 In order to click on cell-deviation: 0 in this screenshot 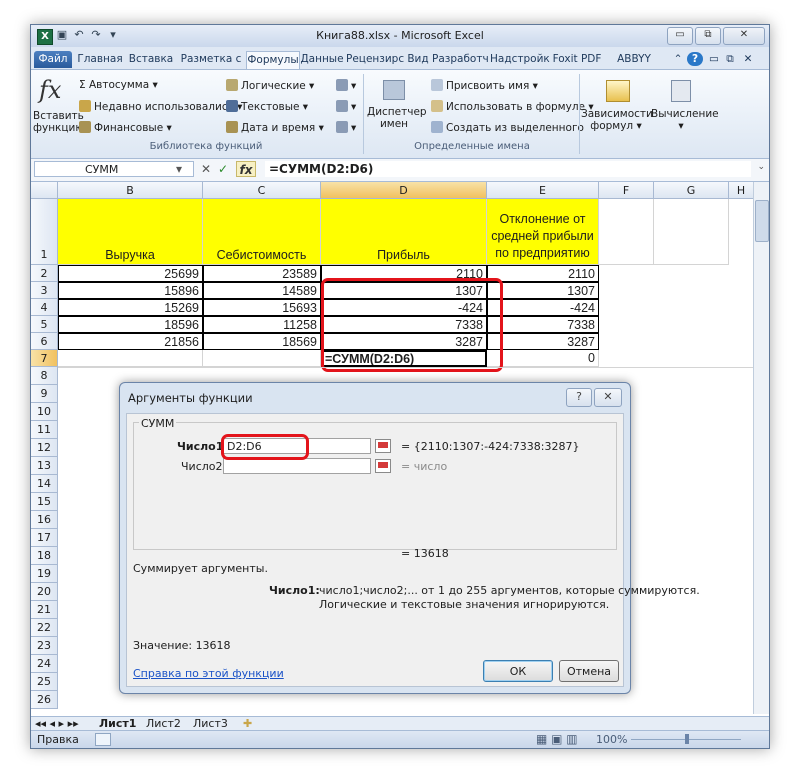, I will do `click(543, 358)`.